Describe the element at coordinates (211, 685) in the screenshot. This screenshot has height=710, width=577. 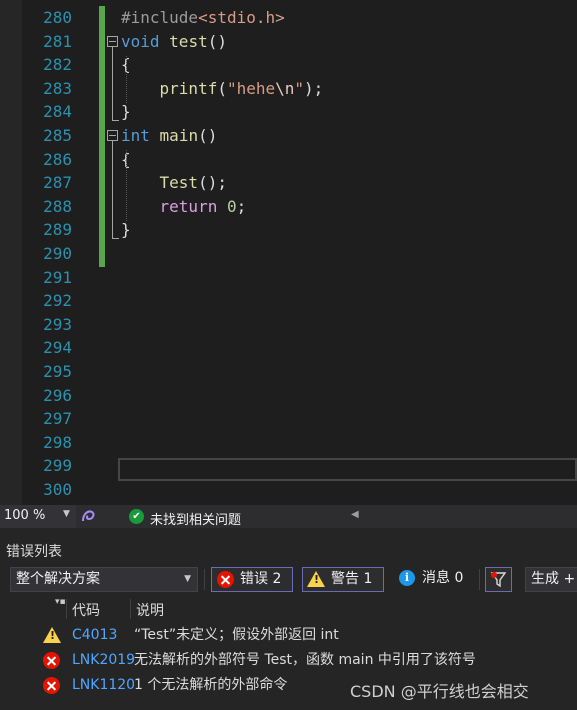
I see `error-description: 1 个无法解析的外部命令` at that location.